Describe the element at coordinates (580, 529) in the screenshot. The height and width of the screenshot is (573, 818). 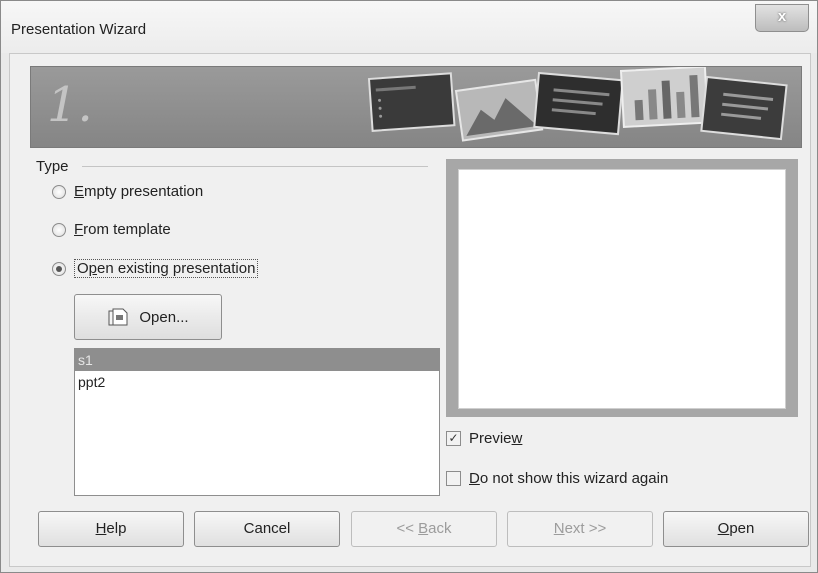
I see `next-button: Next >>` at that location.